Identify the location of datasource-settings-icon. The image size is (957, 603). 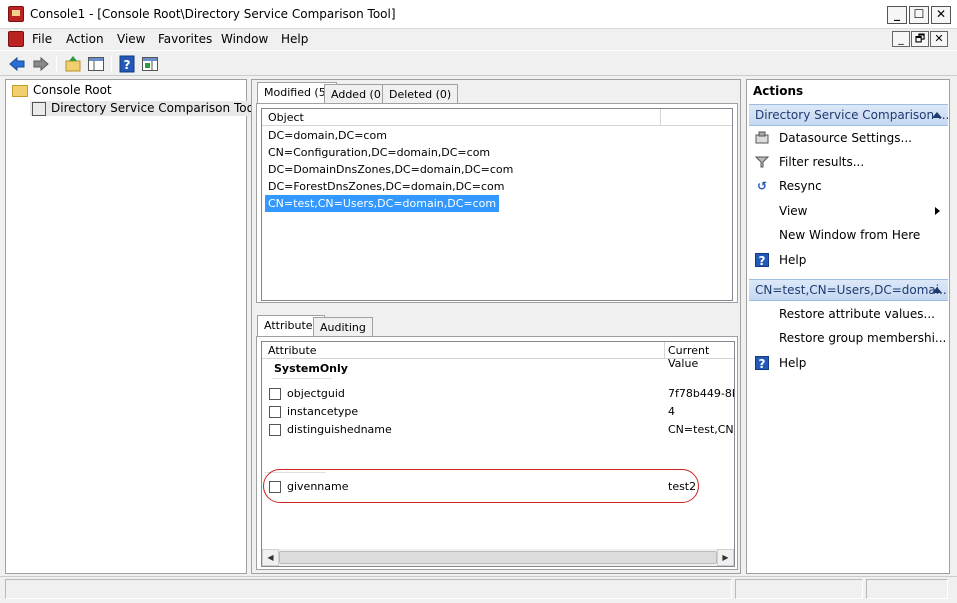
(762, 138).